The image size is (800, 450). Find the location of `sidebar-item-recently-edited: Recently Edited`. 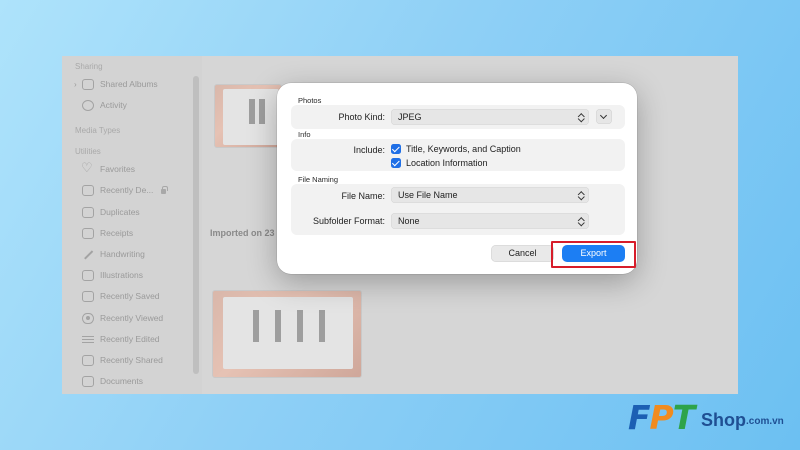

sidebar-item-recently-edited: Recently Edited is located at coordinates (121, 339).